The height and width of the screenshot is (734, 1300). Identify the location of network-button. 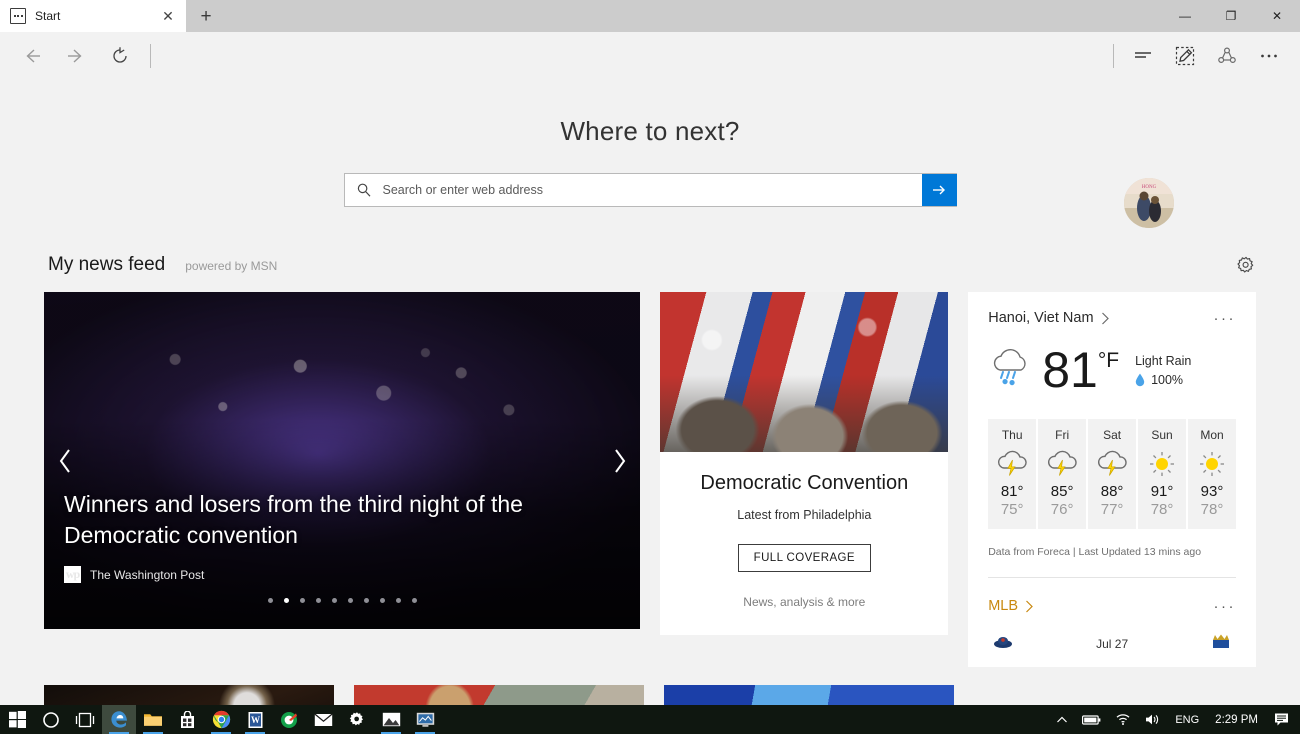
(1123, 719).